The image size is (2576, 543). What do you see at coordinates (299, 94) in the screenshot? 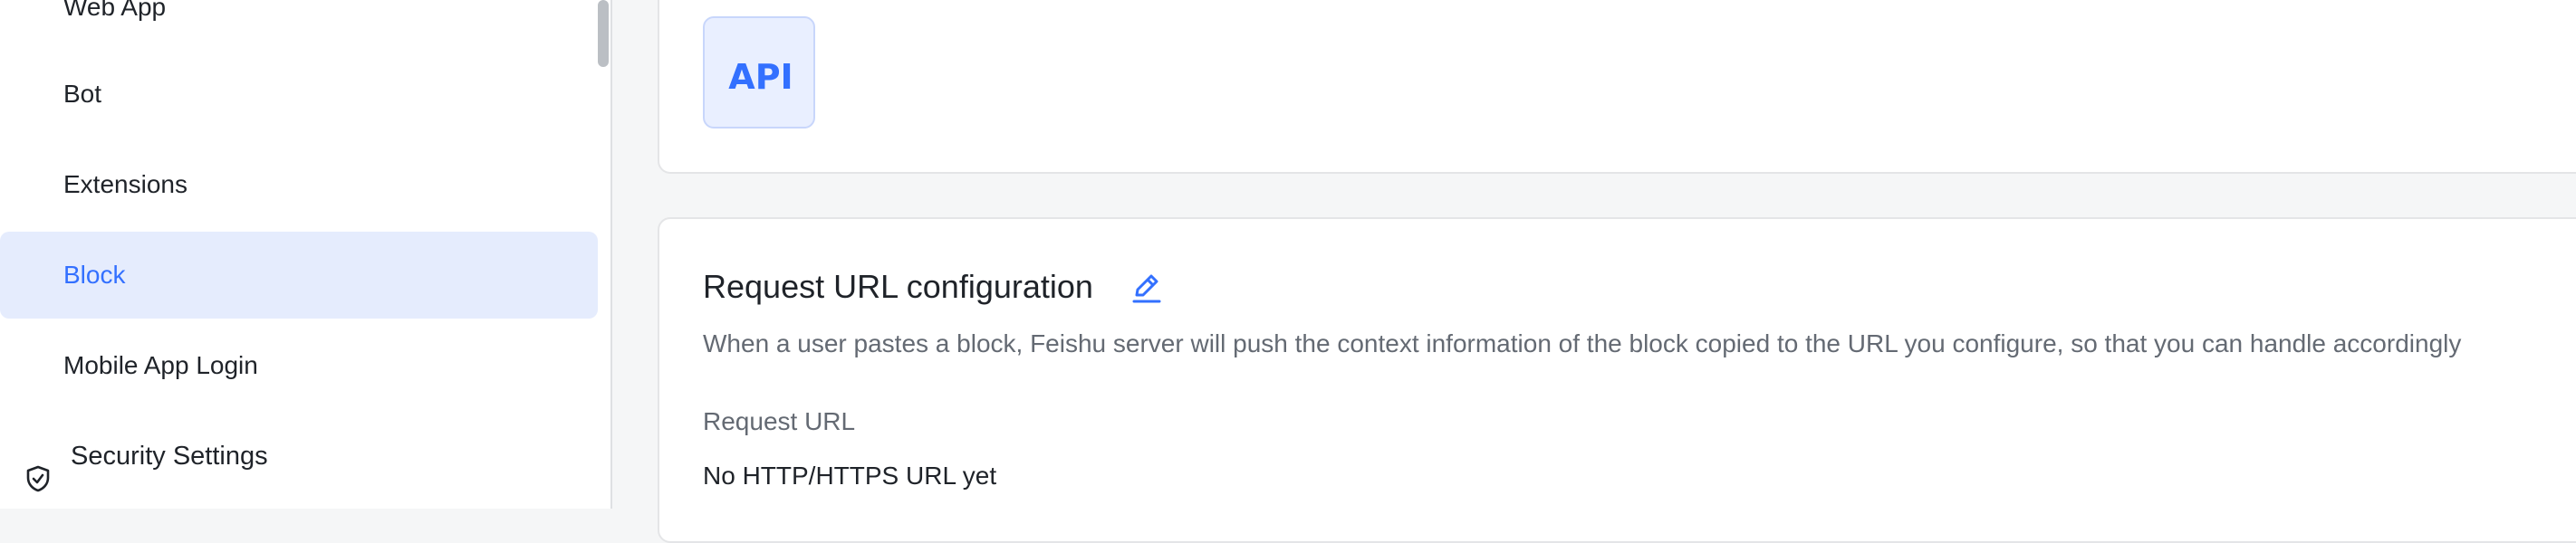
I see `sidebar-item-bot: Bot` at bounding box center [299, 94].